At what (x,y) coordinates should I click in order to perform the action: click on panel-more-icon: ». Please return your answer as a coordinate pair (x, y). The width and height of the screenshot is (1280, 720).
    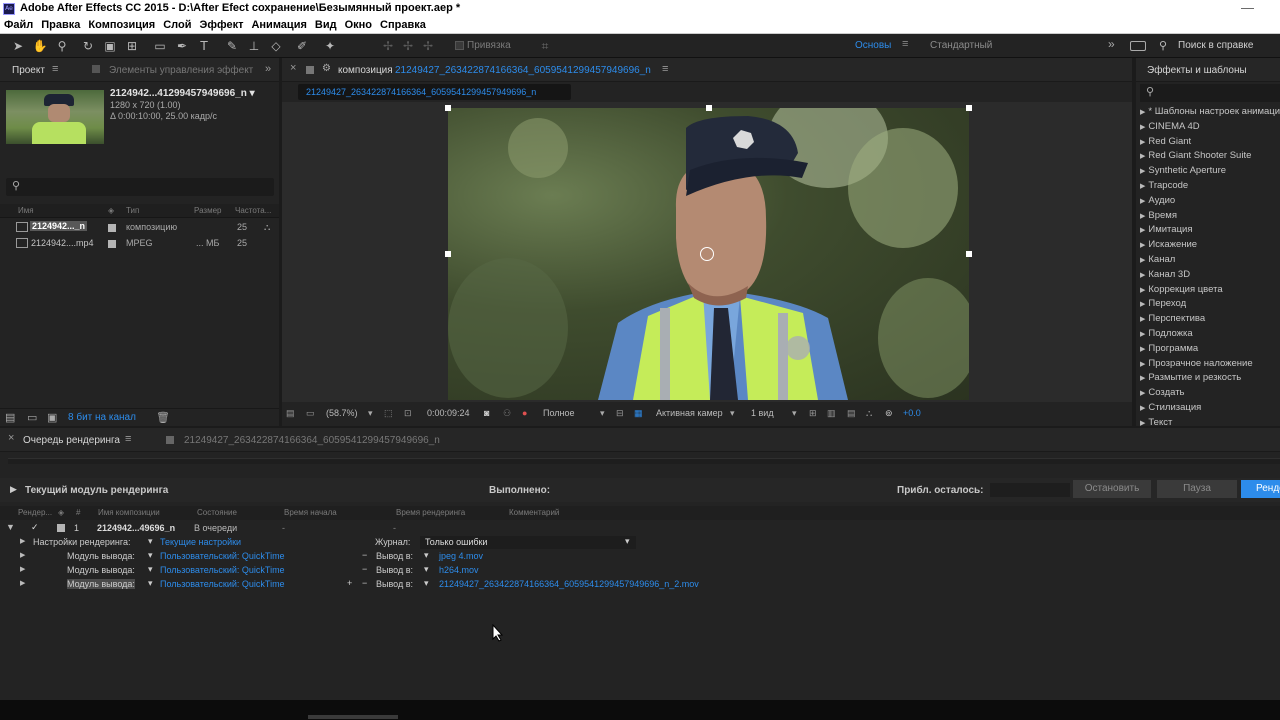
    Looking at the image, I should click on (268, 69).